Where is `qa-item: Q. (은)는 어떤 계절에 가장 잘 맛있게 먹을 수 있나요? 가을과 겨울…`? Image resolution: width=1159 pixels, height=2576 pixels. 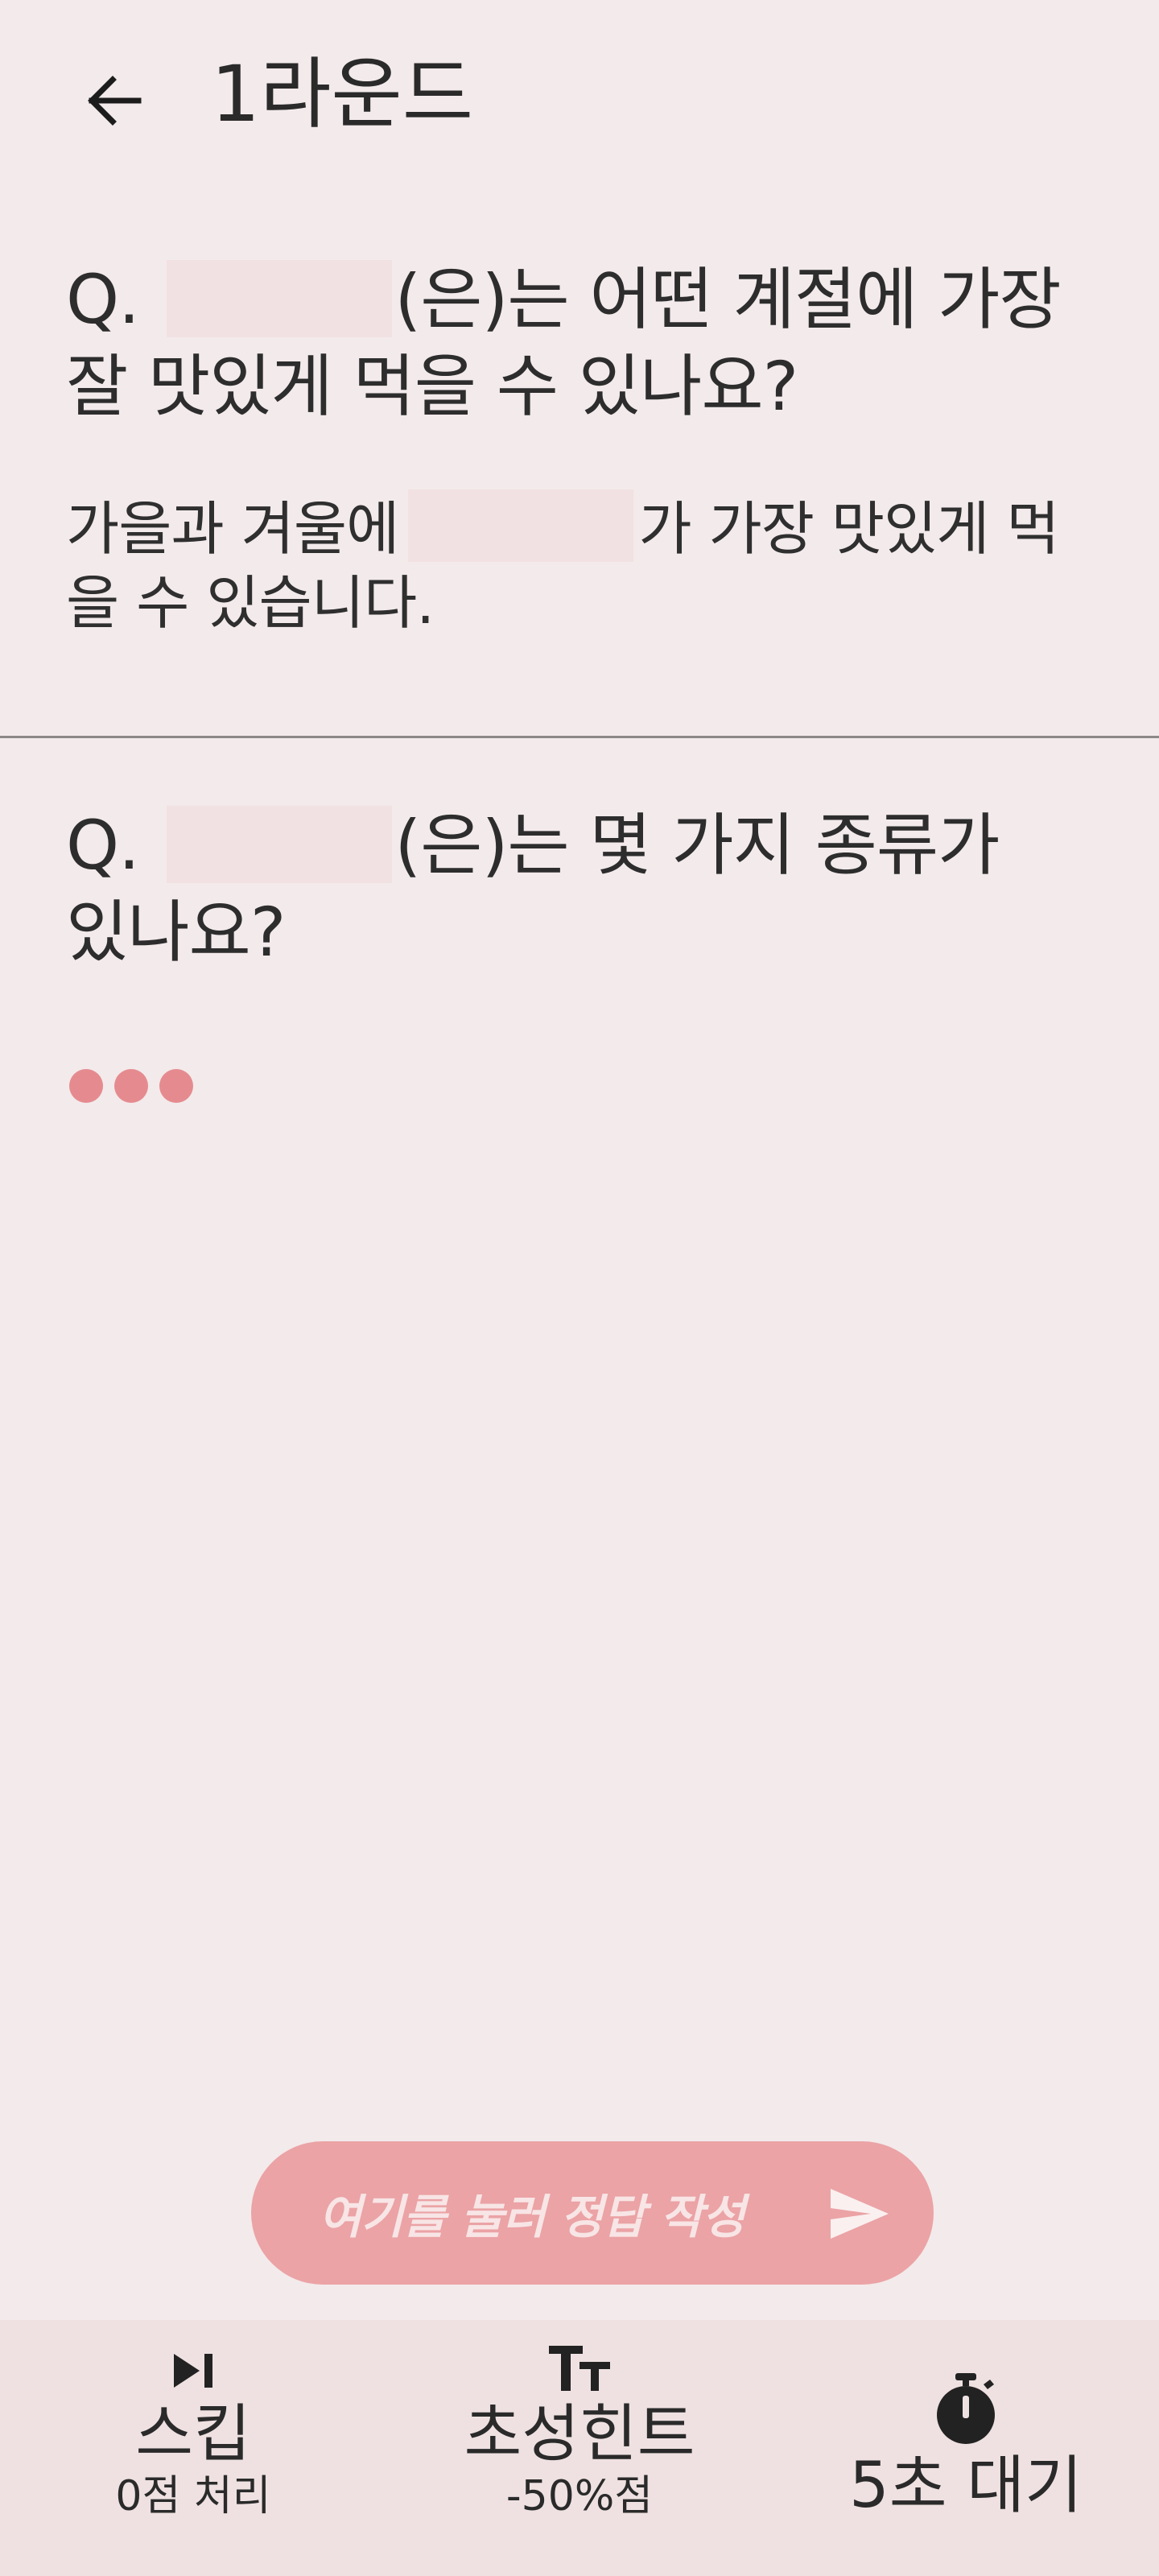 qa-item: Q. (은)는 어떤 계절에 가장 잘 맛있게 먹을 수 있나요? 가을과 겨울… is located at coordinates (573, 448).